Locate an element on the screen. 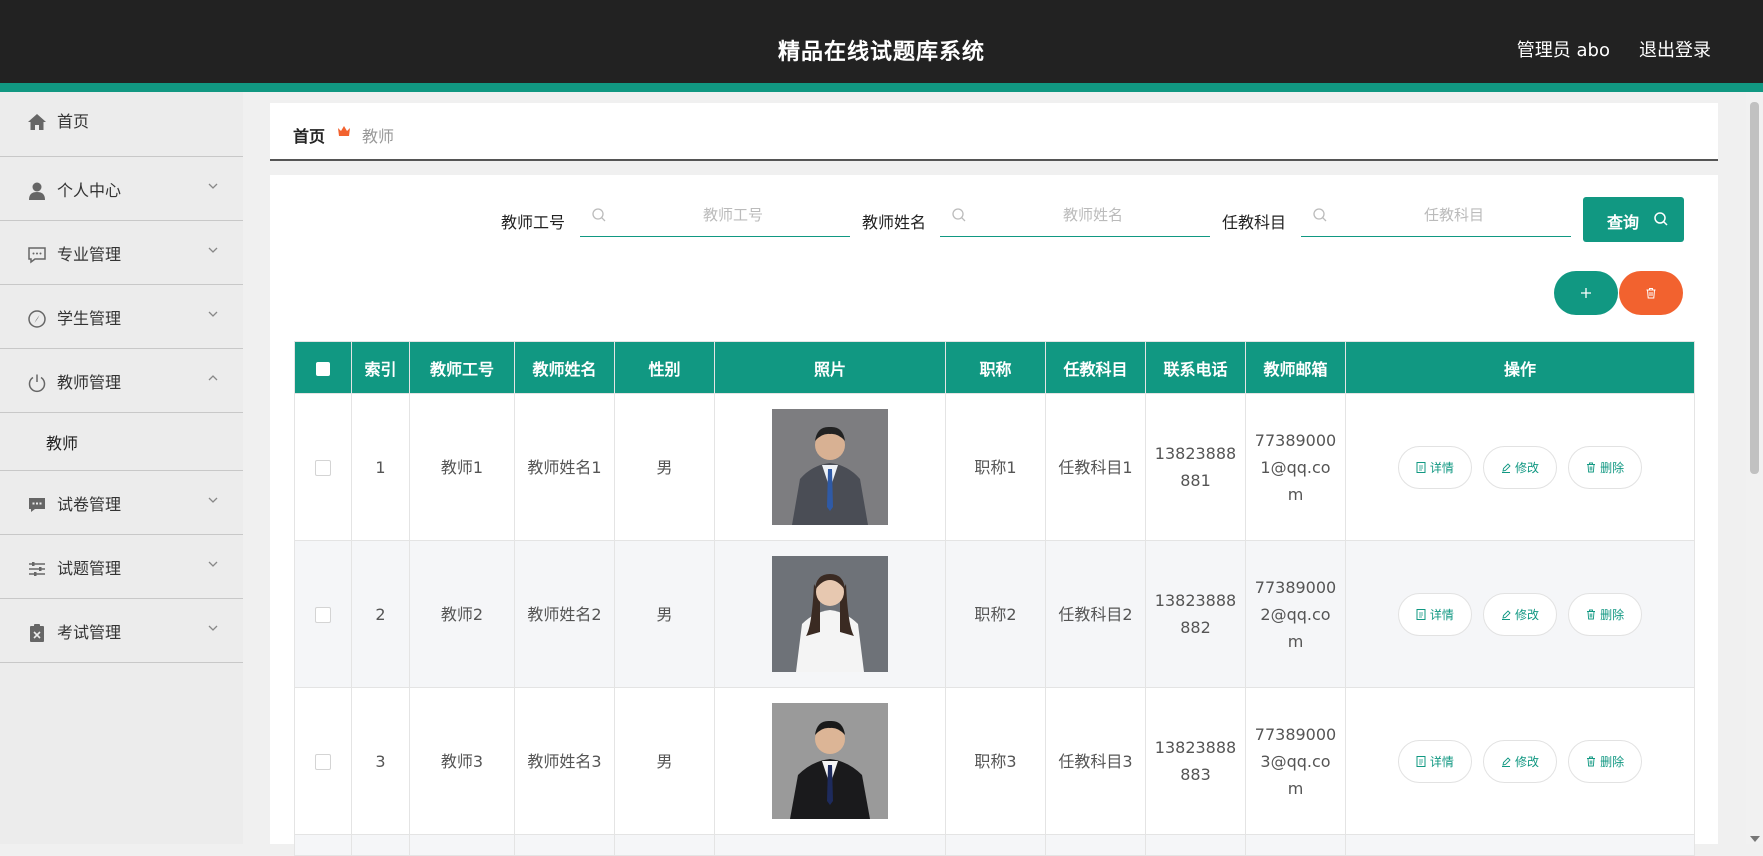 The width and height of the screenshot is (1763, 856). sidebar-item-personal-center: 个人中心 is located at coordinates (121, 189).